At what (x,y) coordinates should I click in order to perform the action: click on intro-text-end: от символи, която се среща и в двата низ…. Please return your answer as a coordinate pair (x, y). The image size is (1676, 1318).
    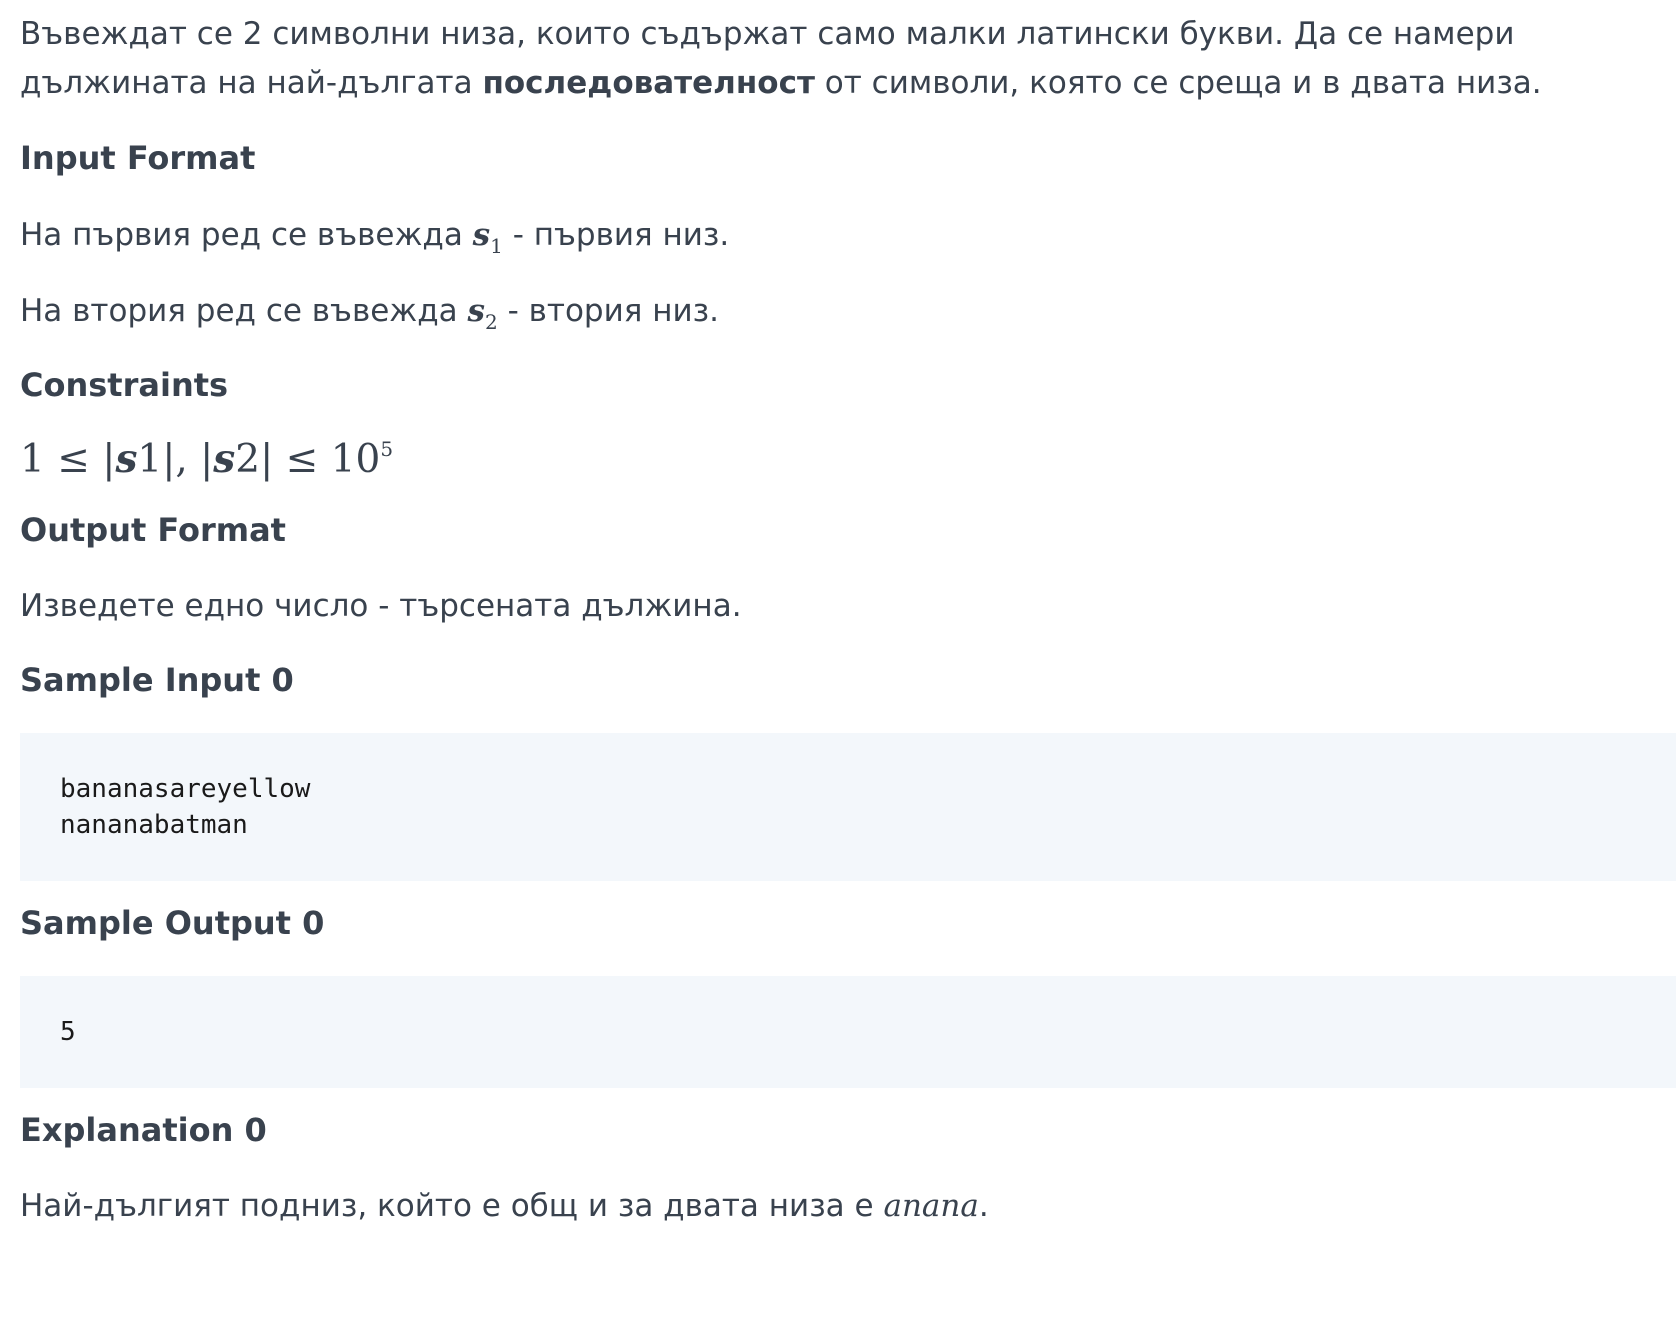
    Looking at the image, I should click on (1178, 83).